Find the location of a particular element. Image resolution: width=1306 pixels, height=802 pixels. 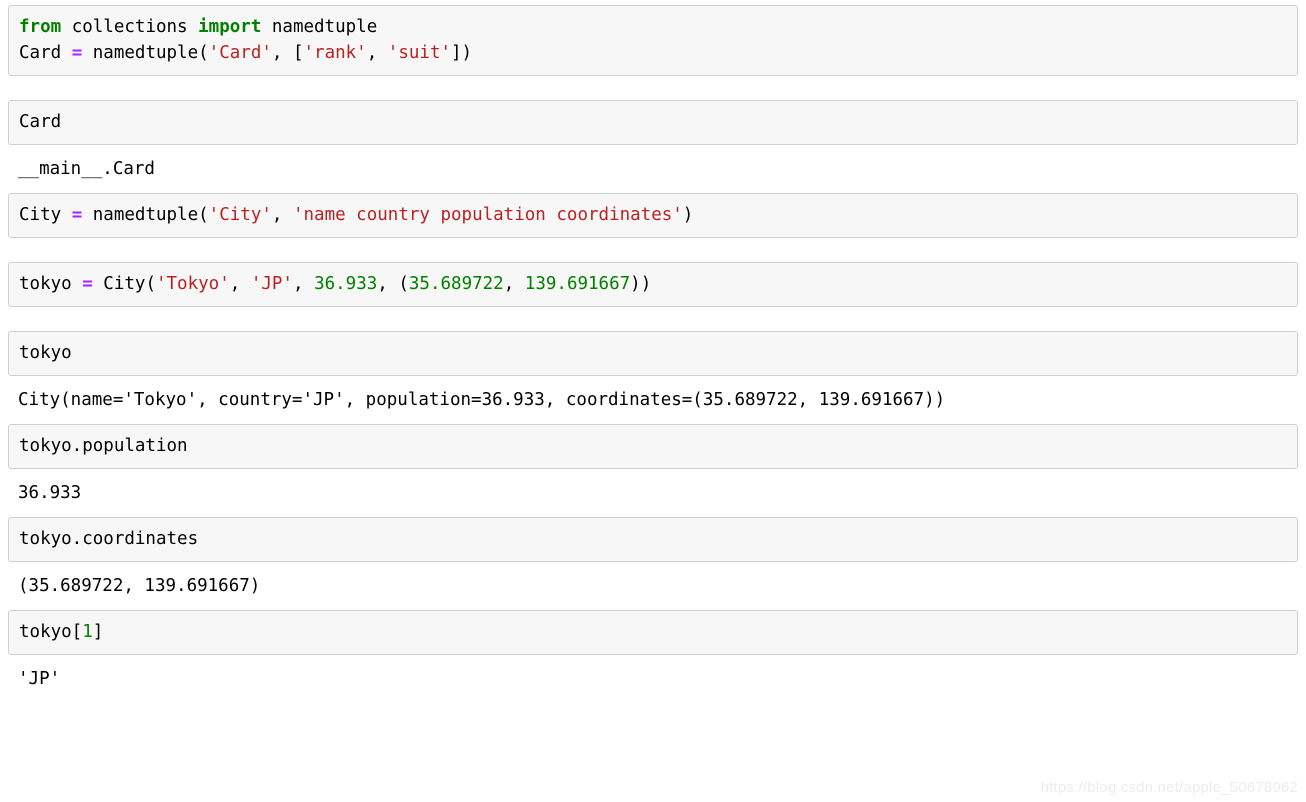

notebook-cell: Card __main__.Card is located at coordinates (653, 146).